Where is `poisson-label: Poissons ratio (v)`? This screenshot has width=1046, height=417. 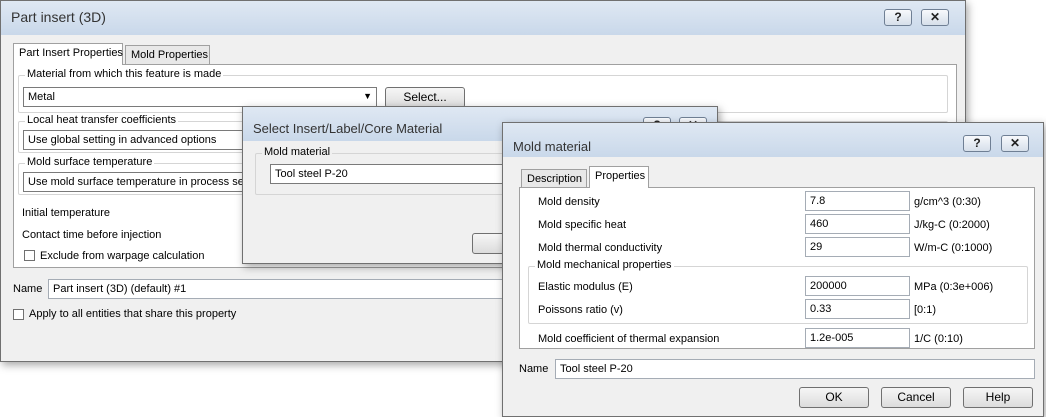
poisson-label: Poissons ratio (v) is located at coordinates (580, 310).